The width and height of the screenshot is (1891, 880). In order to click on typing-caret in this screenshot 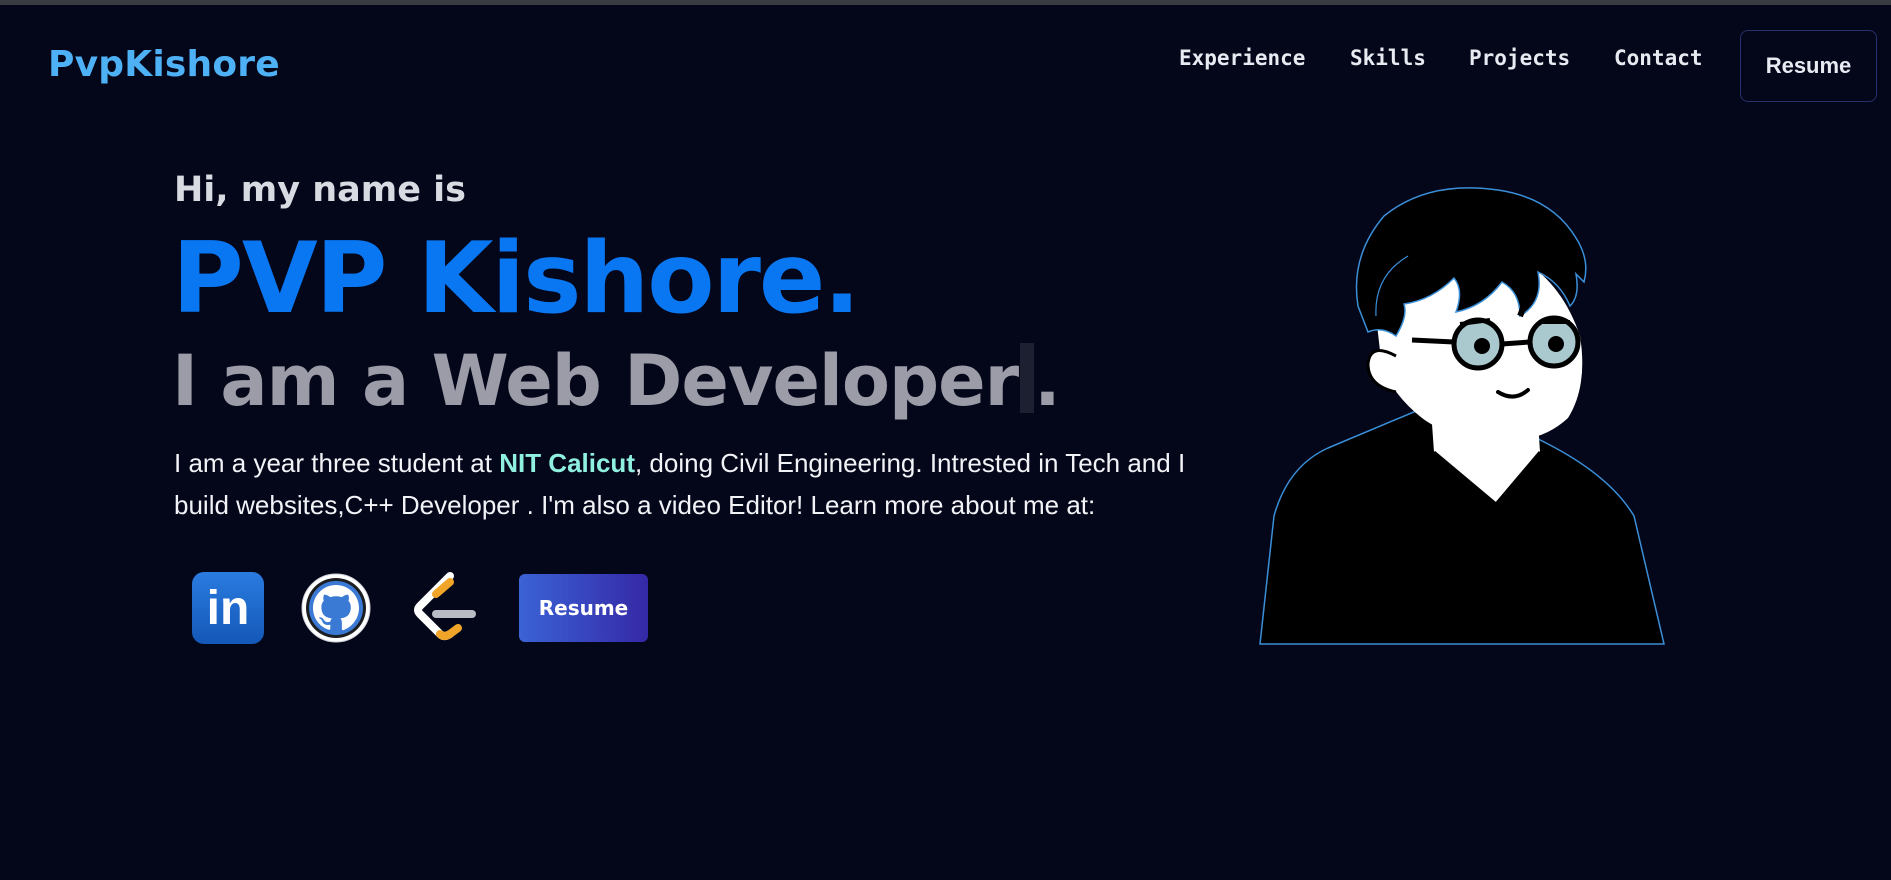, I will do `click(1027, 378)`.